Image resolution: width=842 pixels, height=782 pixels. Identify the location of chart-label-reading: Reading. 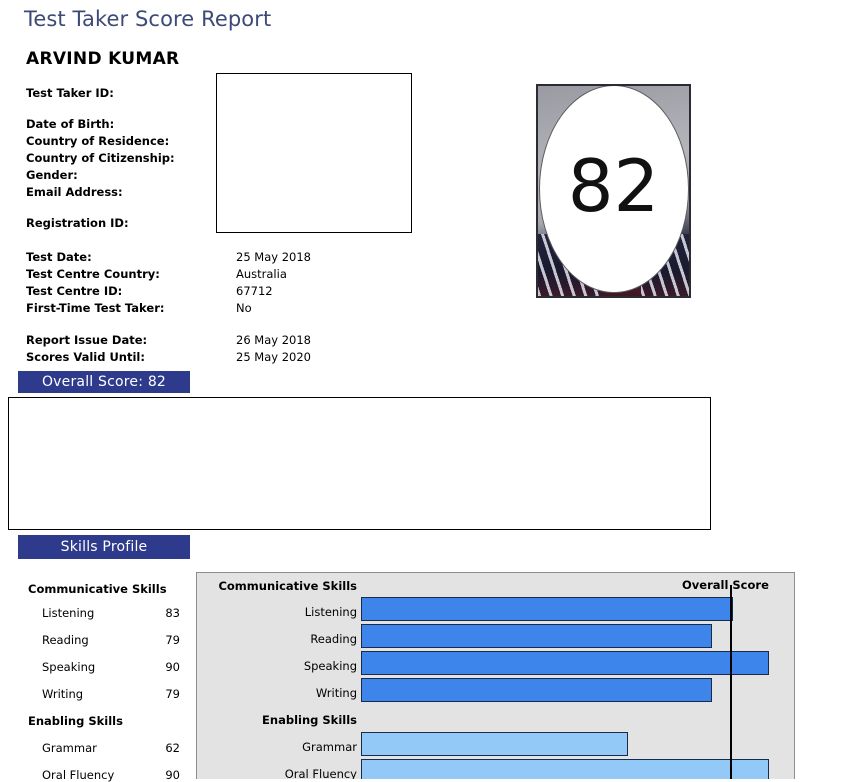
(333, 639).